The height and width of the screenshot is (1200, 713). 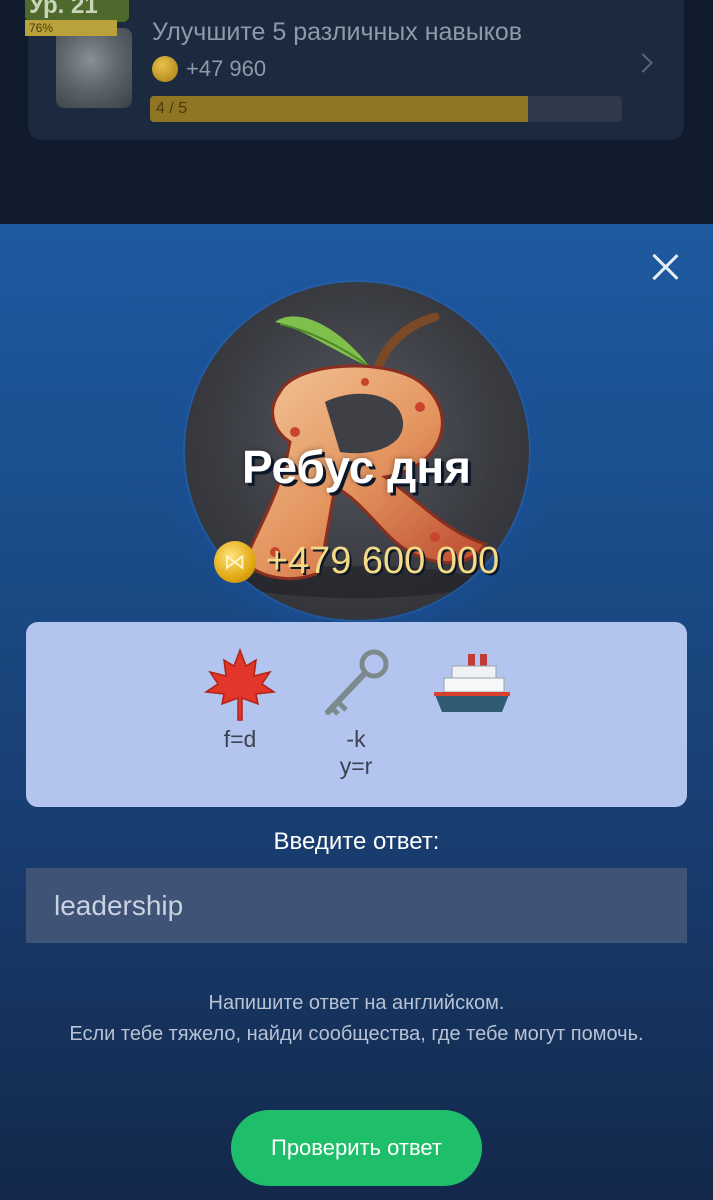 I want to click on rebus-item: f=d, so click(x=240, y=697).